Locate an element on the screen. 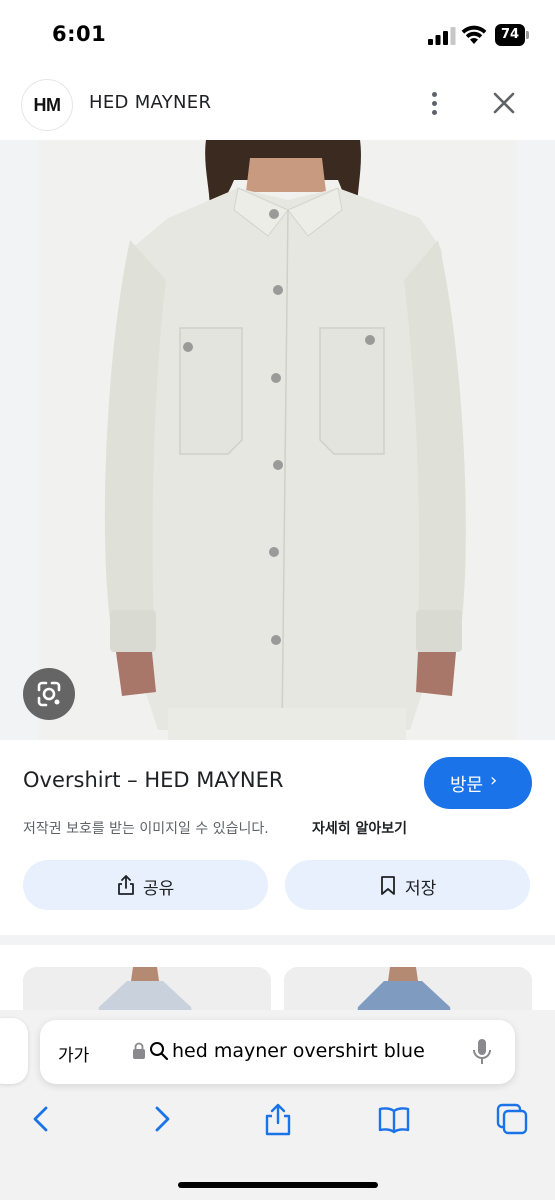 The width and height of the screenshot is (555, 1200). battery-level: 74 is located at coordinates (510, 35).